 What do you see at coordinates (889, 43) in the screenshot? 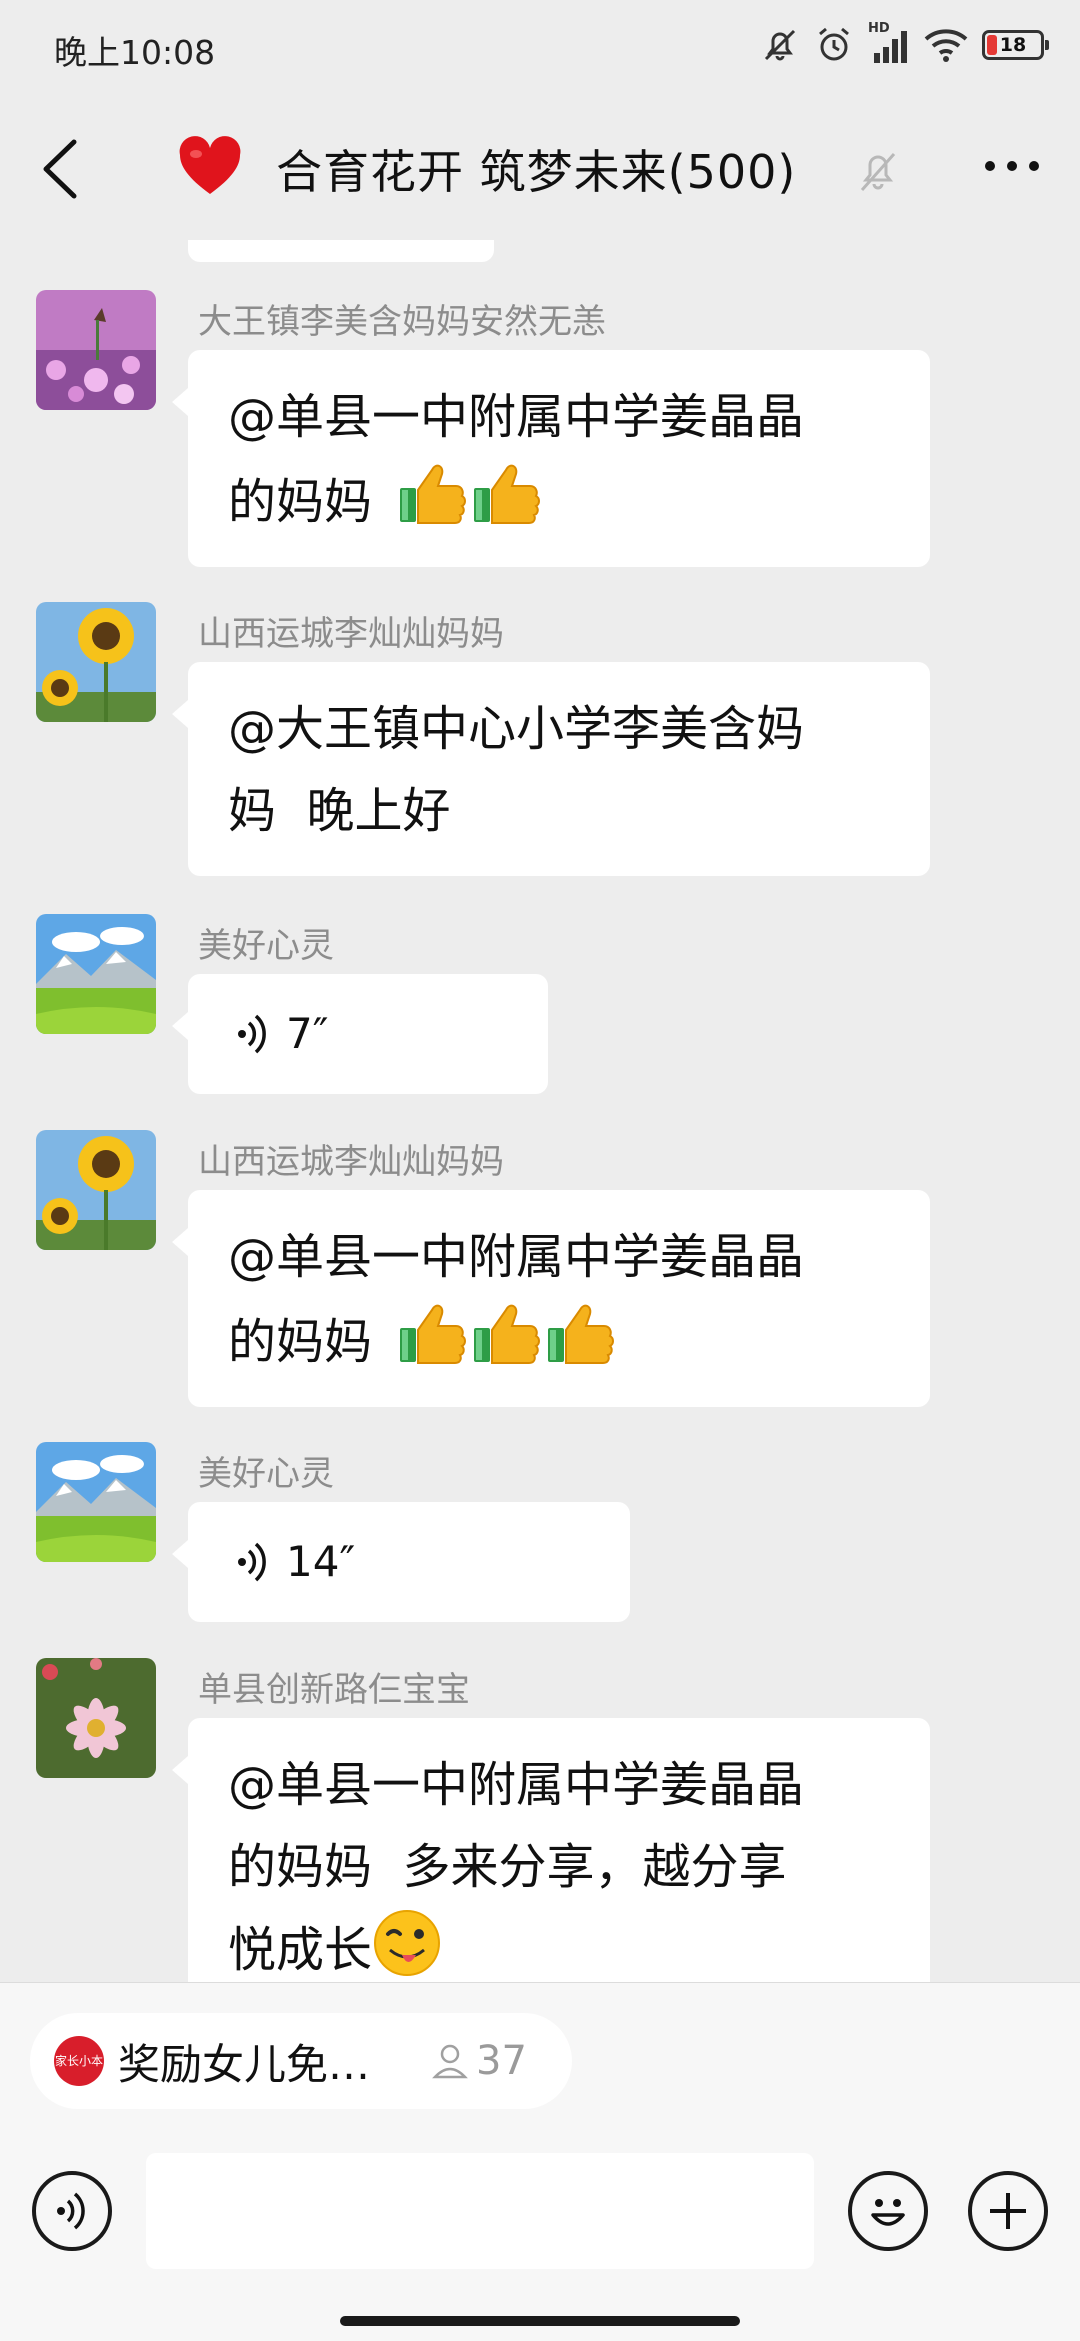
I see `signal-icon: HD` at bounding box center [889, 43].